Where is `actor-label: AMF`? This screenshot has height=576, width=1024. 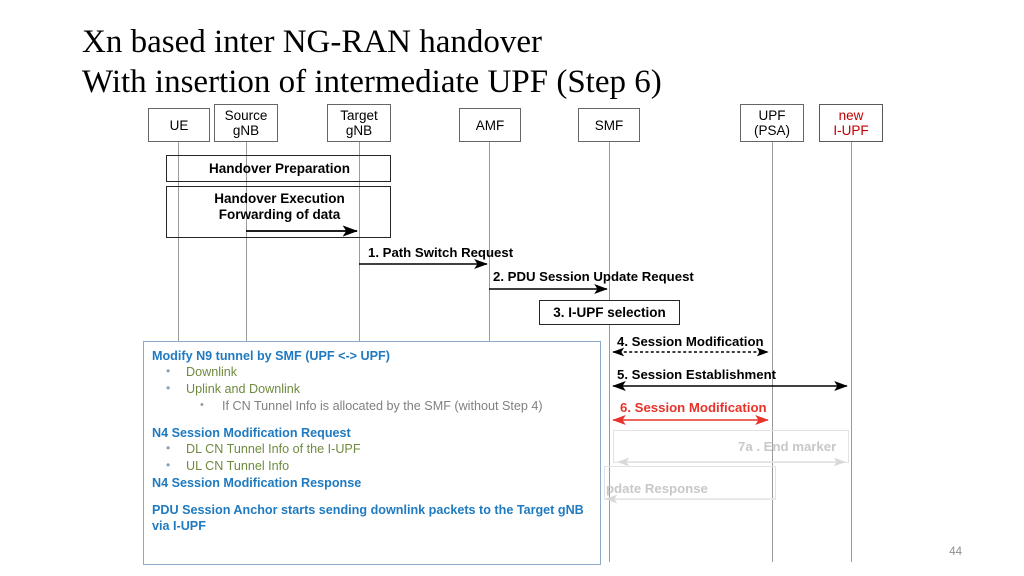 actor-label: AMF is located at coordinates (490, 125).